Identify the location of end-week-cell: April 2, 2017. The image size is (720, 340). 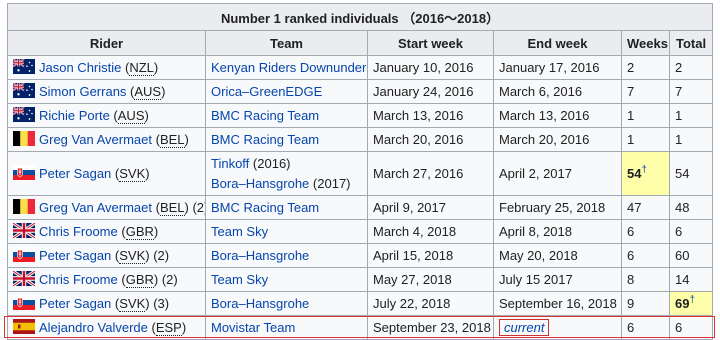
(557, 173).